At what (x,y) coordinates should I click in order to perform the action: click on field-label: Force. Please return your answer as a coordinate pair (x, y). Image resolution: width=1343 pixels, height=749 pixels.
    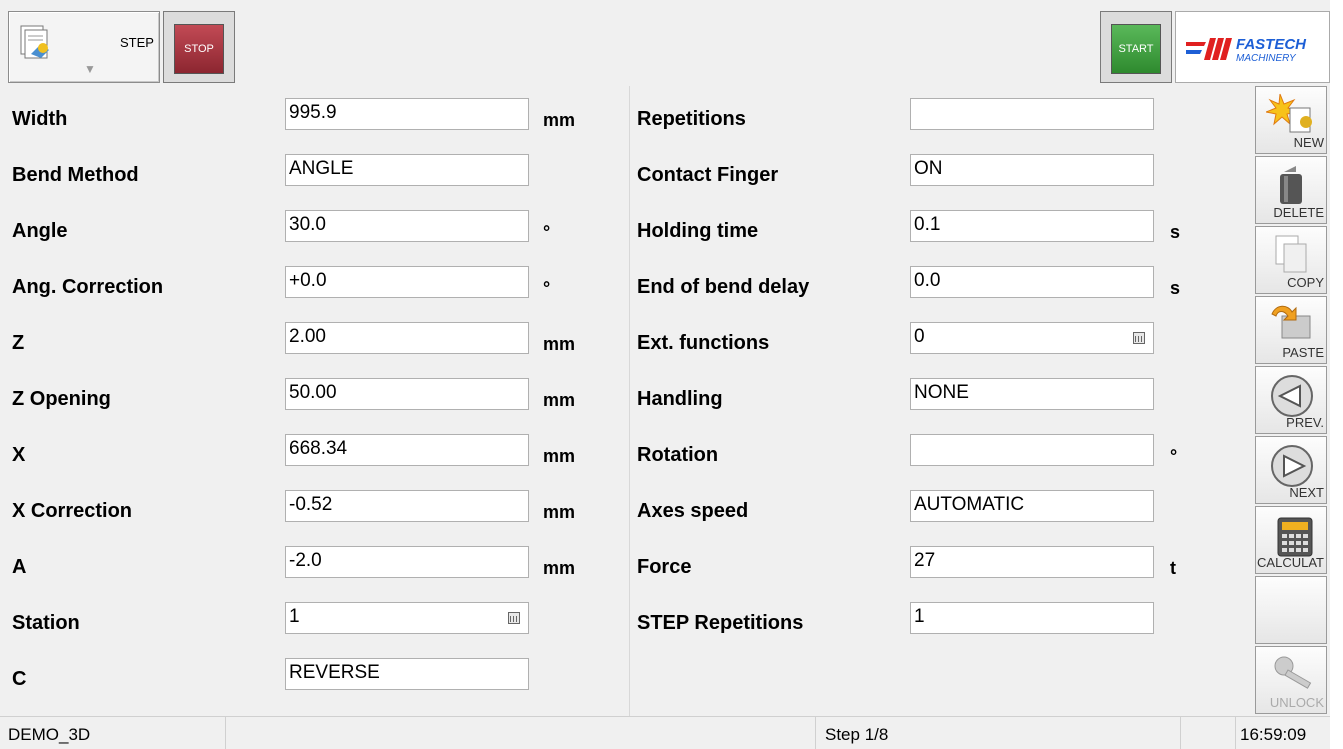
    Looking at the image, I should click on (664, 567).